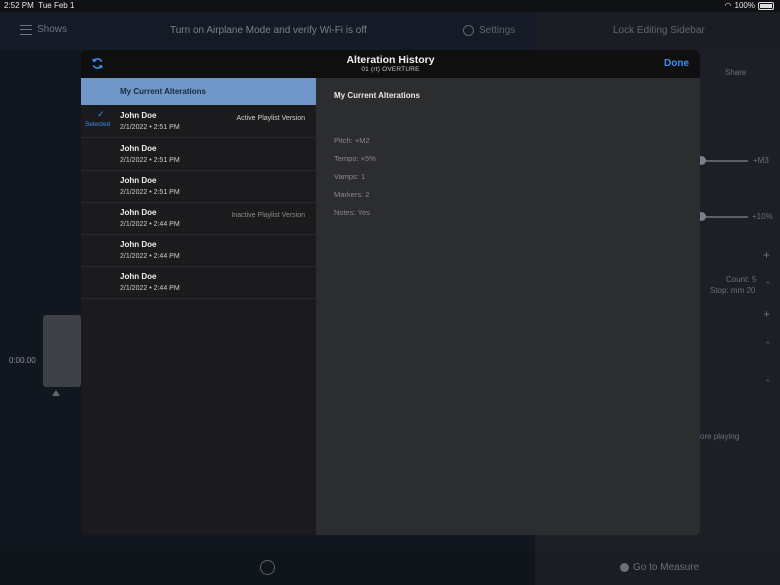  Describe the element at coordinates (268, 215) in the screenshot. I see `row-tag: Inactive Playlist Version` at that location.